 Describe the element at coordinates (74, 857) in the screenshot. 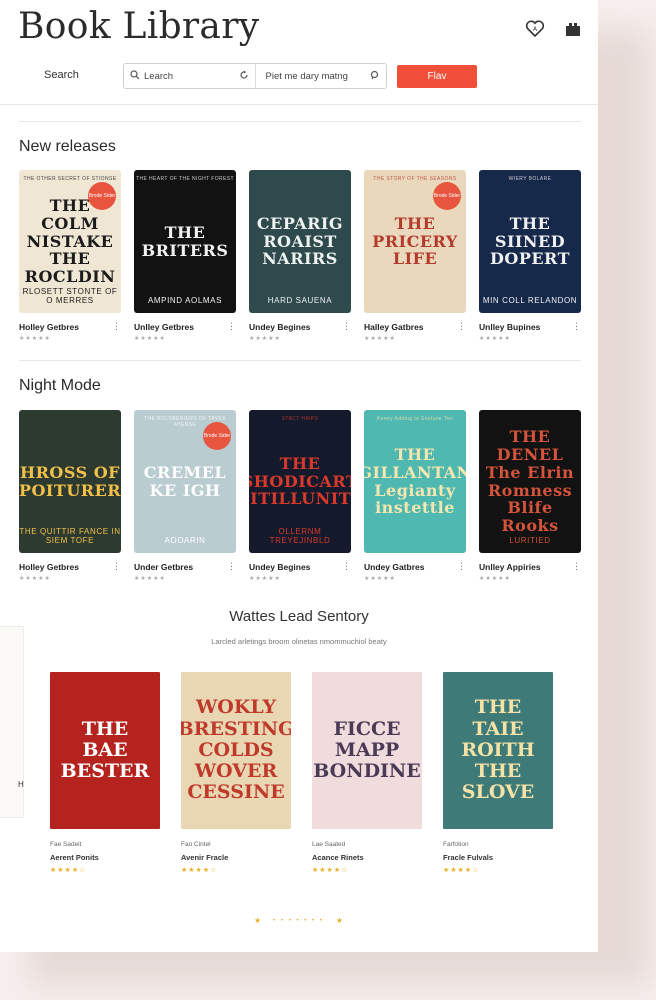

I see `featured-book-title: Aerent Ponits` at that location.